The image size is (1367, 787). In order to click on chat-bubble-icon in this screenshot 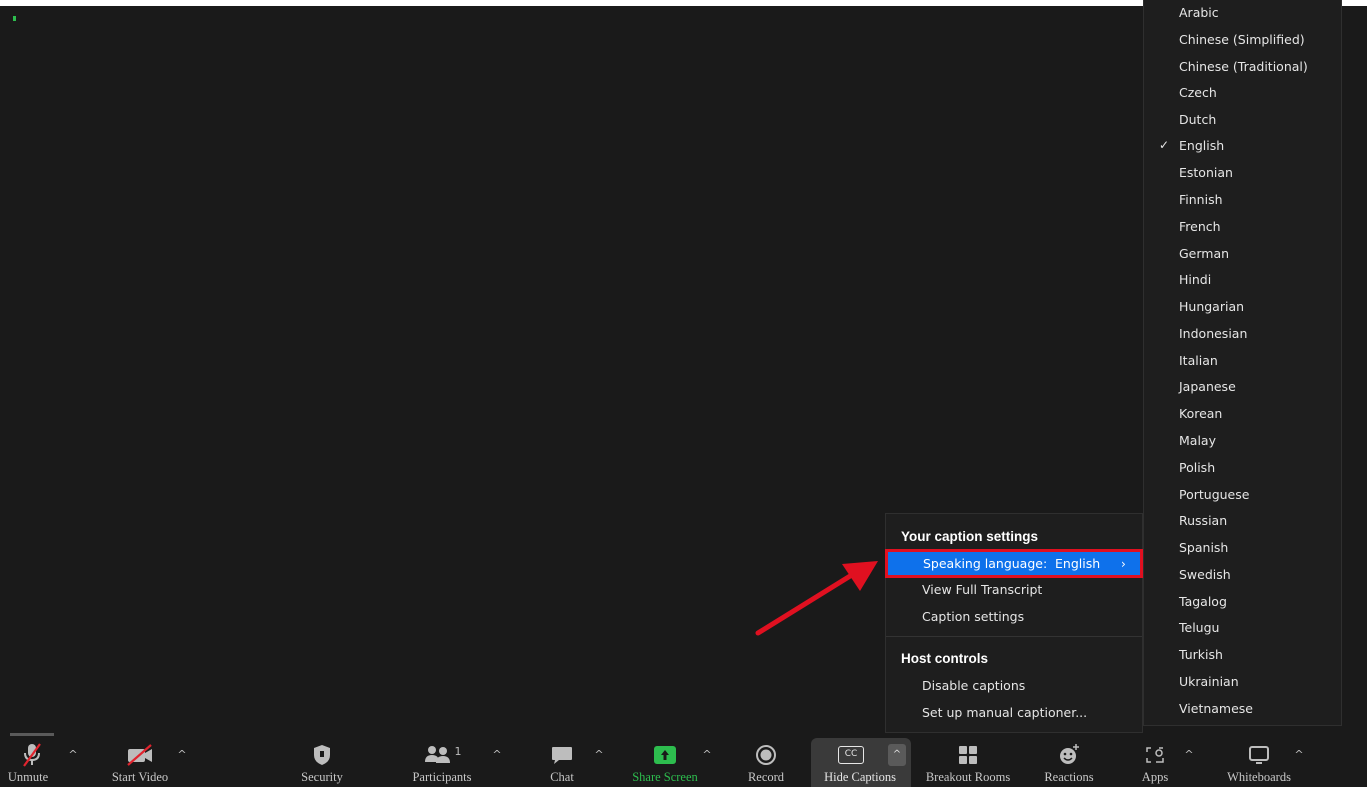, I will do `click(562, 755)`.